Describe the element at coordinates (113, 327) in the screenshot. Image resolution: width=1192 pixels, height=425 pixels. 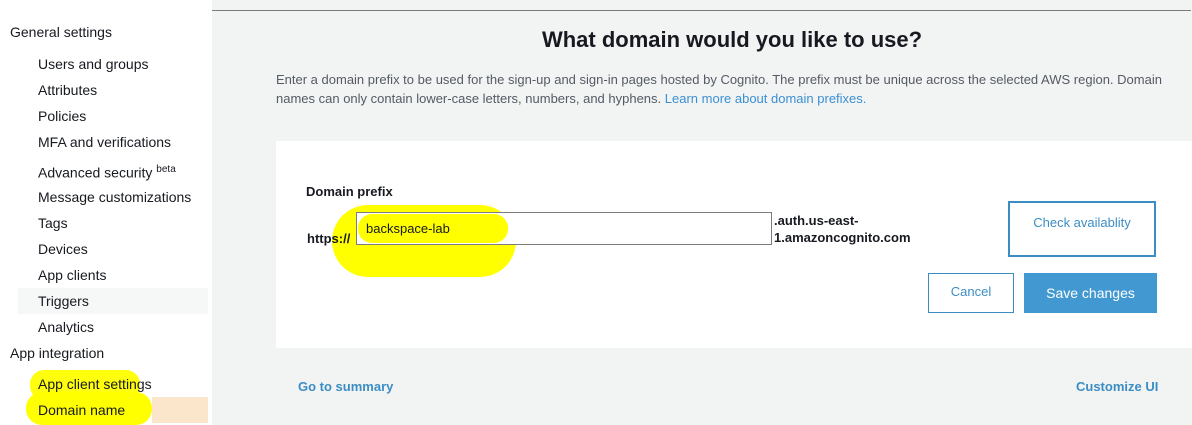
I see `sidebar-item-analytics: Analytics` at that location.